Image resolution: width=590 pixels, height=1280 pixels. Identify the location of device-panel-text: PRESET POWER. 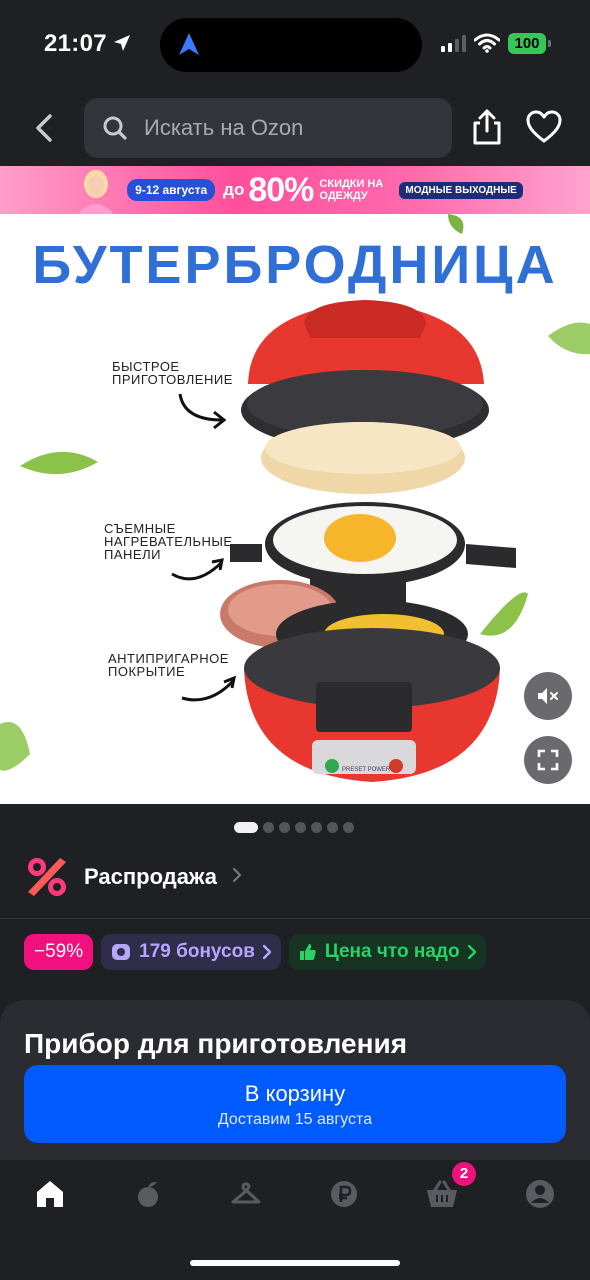
(366, 770).